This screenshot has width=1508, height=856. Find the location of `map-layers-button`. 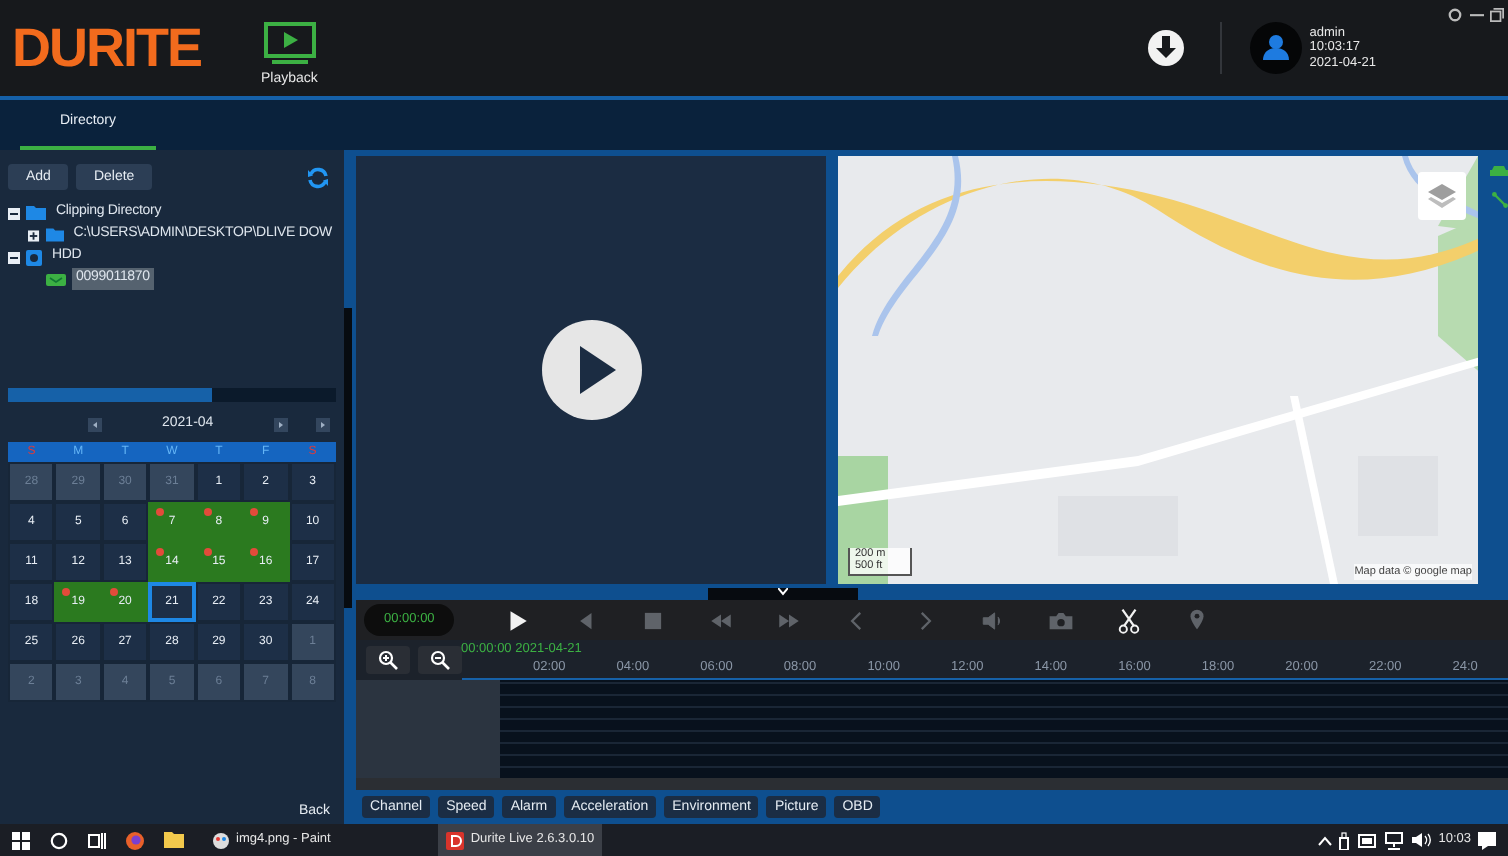

map-layers-button is located at coordinates (1442, 196).